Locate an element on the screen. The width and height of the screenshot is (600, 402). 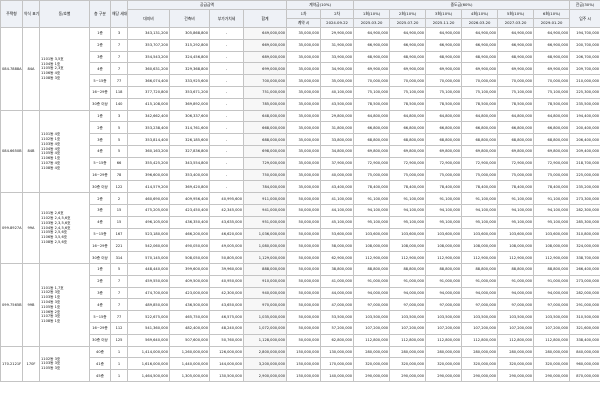
header-type: 주택형 is located at coordinates (11, 14).